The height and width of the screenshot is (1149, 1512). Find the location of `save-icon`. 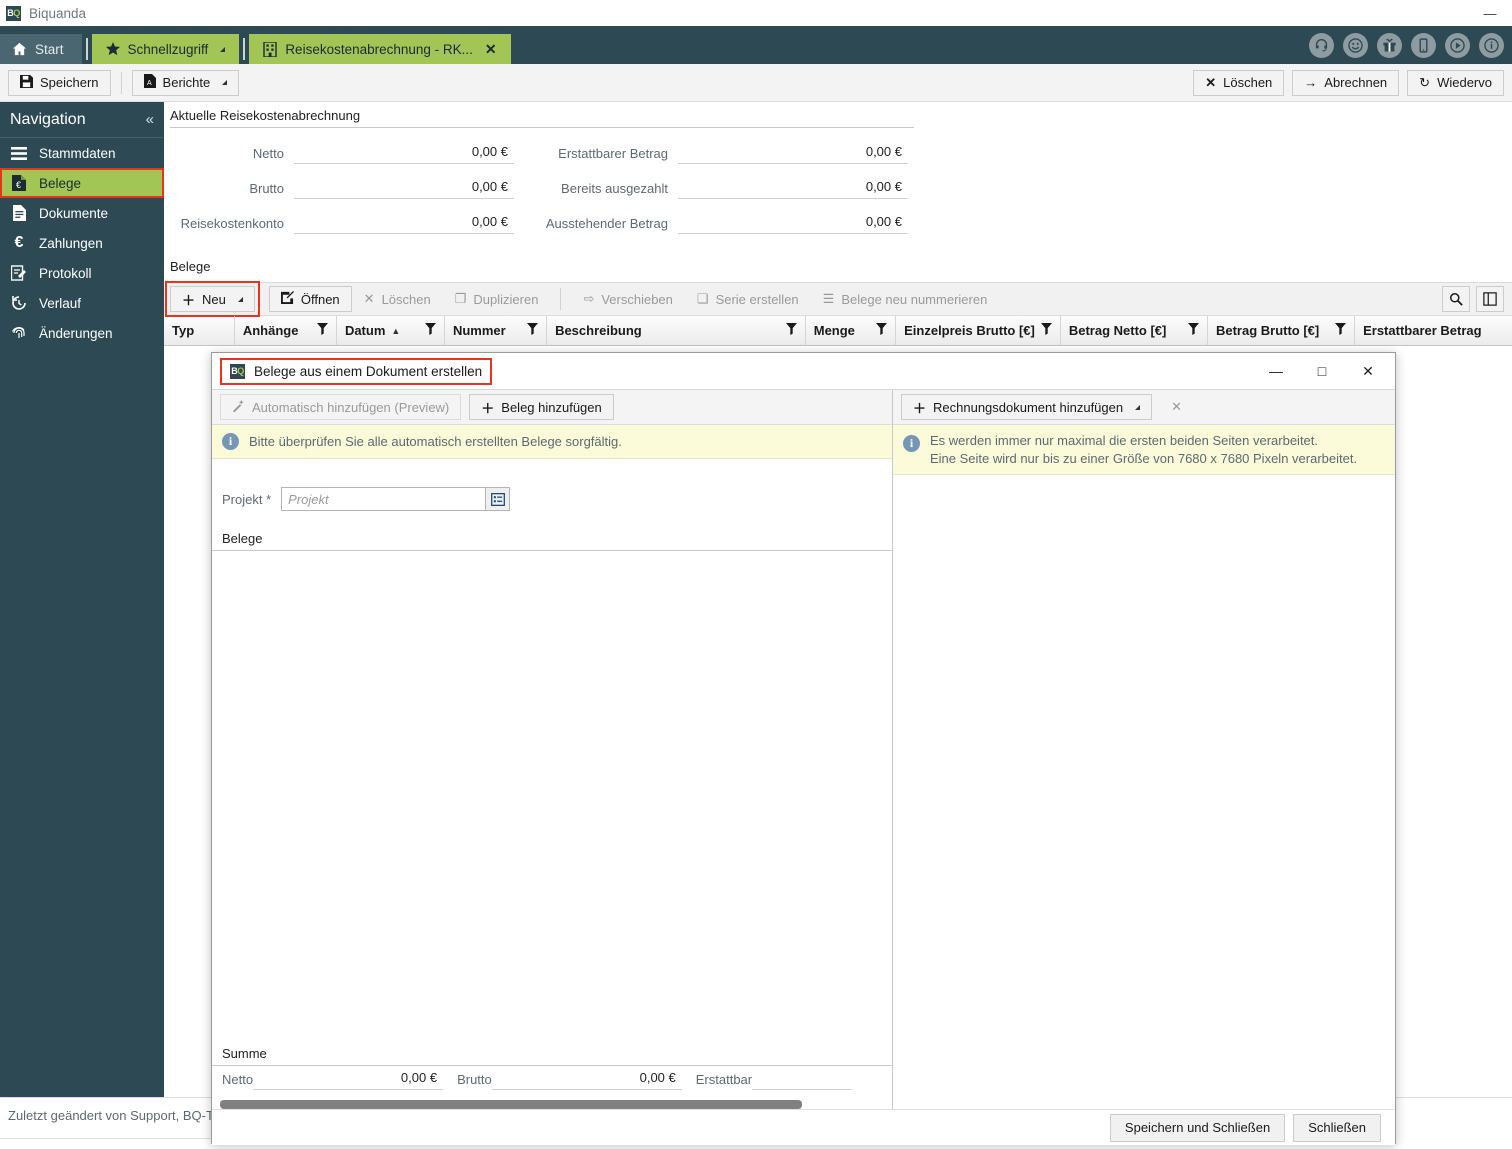

save-icon is located at coordinates (26, 82).